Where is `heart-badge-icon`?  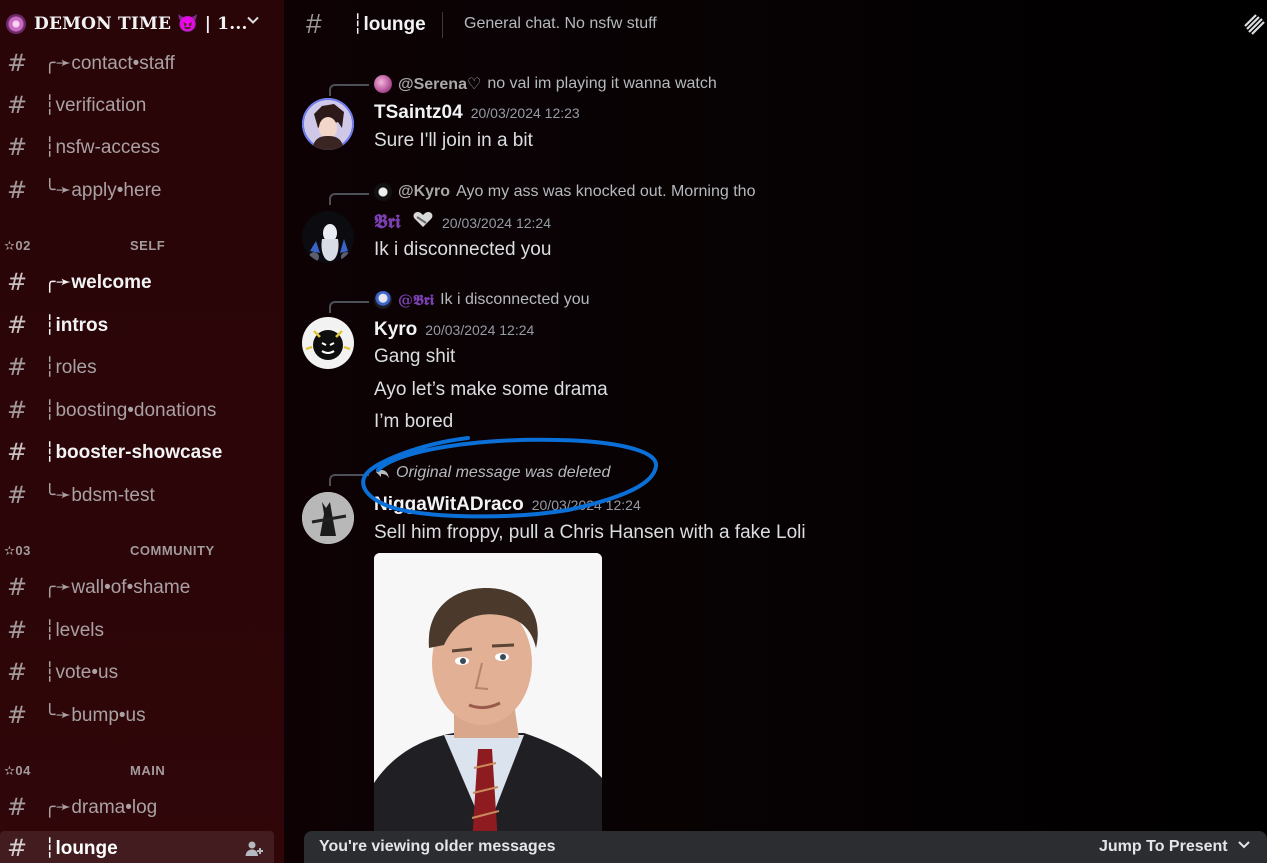 heart-badge-icon is located at coordinates (423, 223).